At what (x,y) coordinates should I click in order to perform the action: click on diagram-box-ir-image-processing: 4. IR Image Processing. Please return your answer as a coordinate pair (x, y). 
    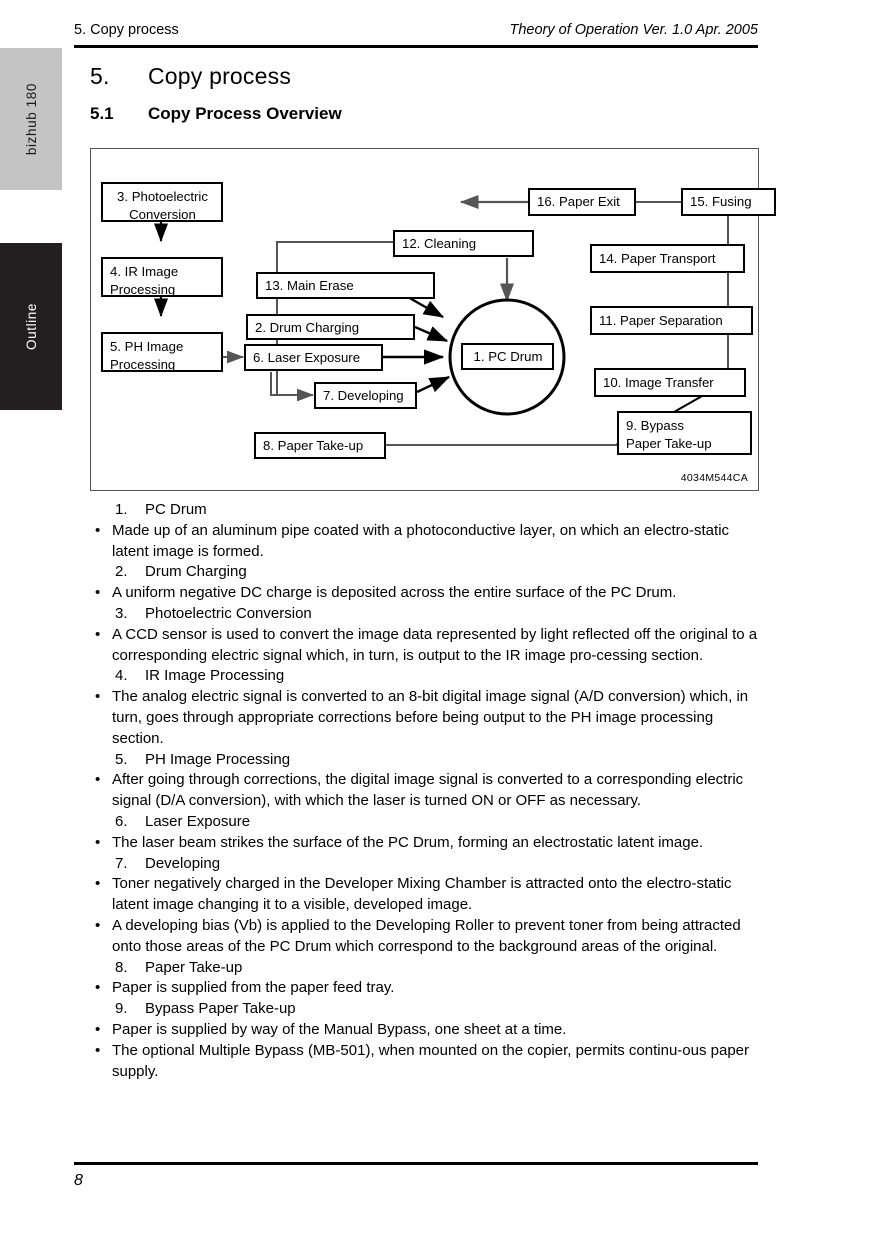
    Looking at the image, I should click on (162, 277).